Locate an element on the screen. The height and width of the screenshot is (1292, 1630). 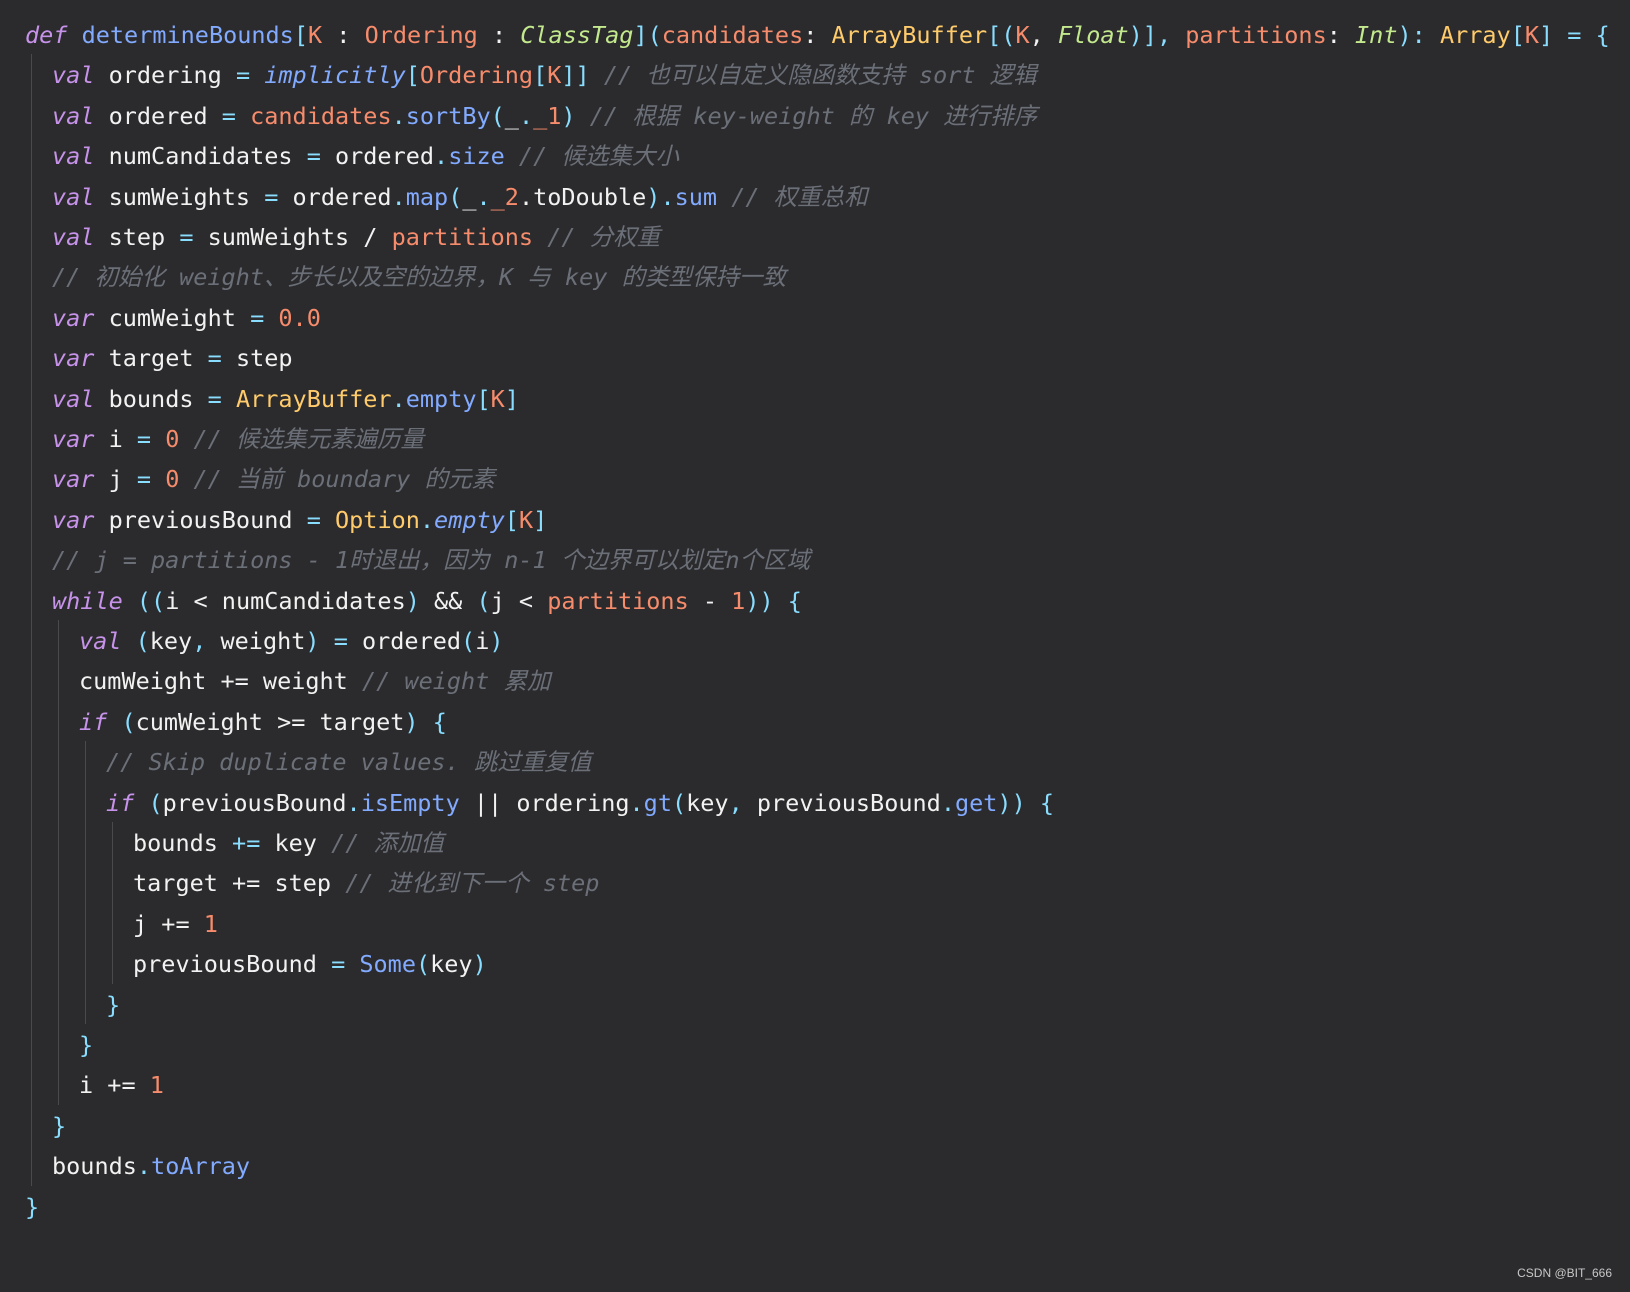
code-token: step is located at coordinates (257, 358).